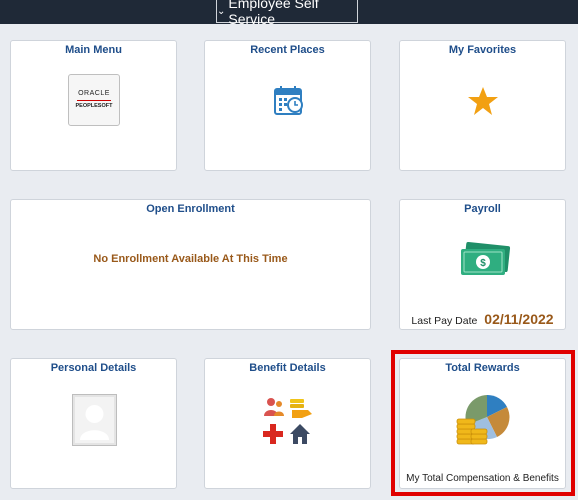 This screenshot has height=500, width=578. I want to click on benefits-grid-icon, so click(287, 421).